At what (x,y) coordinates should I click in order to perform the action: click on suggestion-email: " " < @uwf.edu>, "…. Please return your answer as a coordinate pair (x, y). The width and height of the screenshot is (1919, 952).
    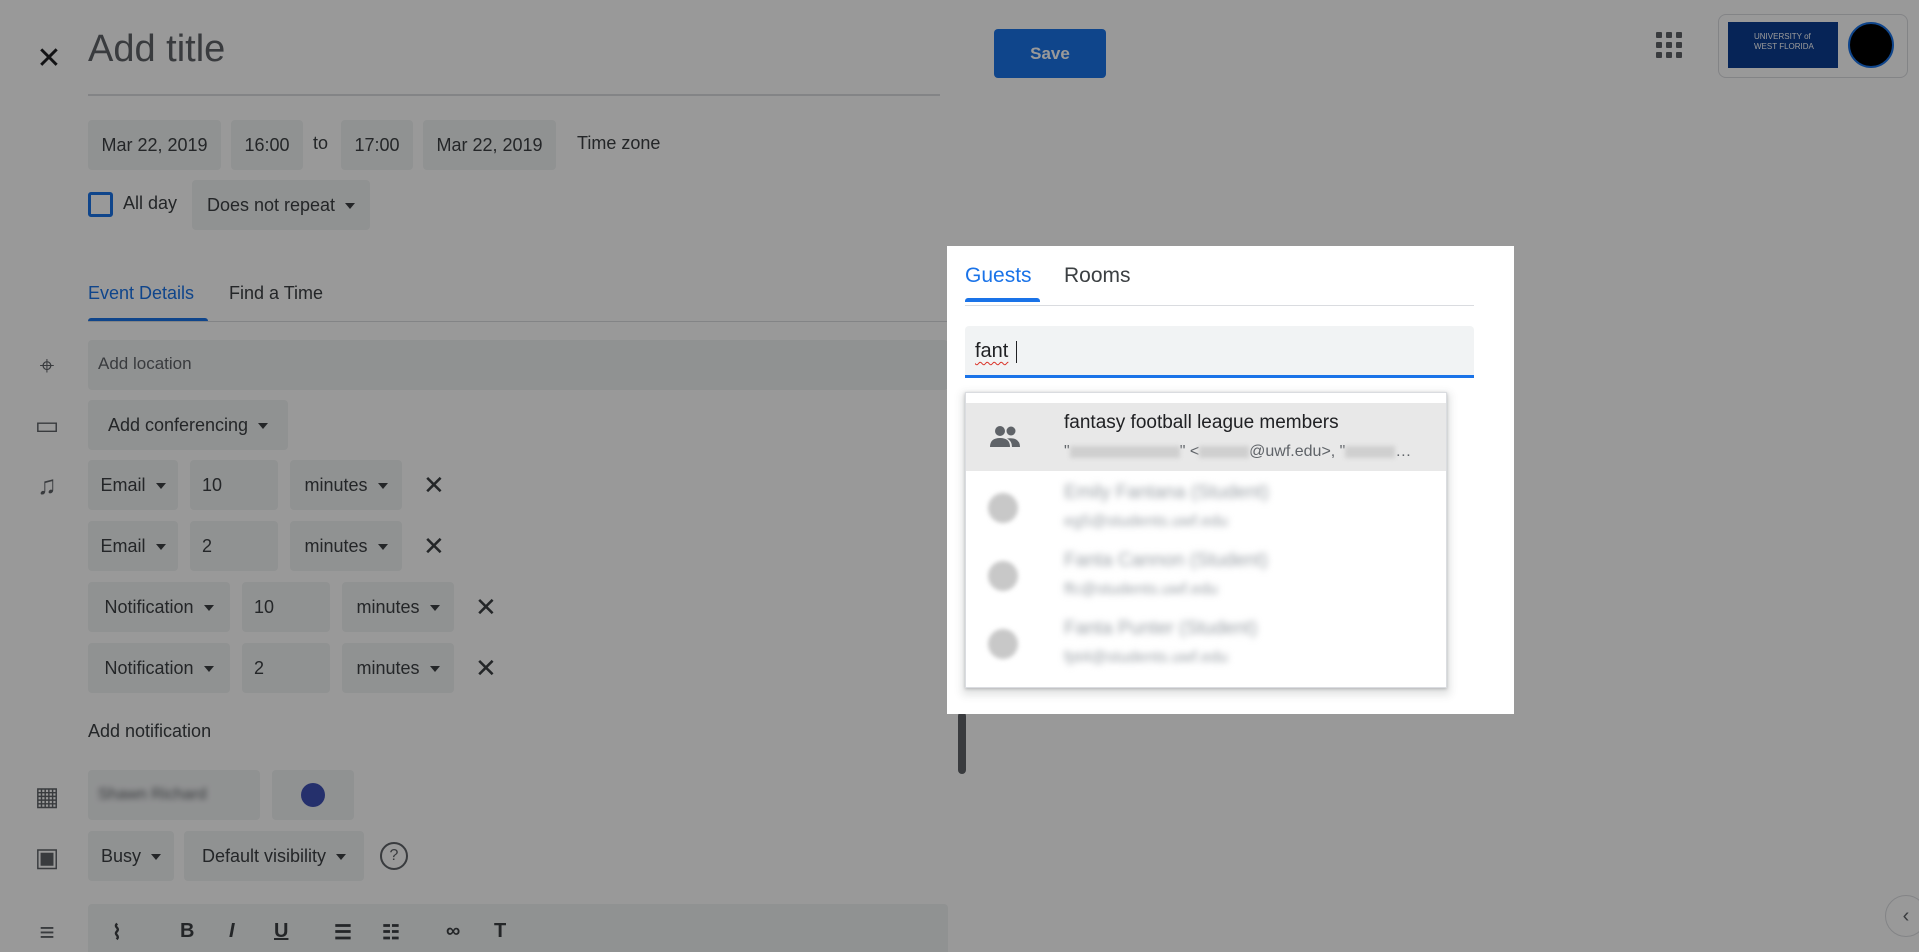
    Looking at the image, I should click on (1238, 451).